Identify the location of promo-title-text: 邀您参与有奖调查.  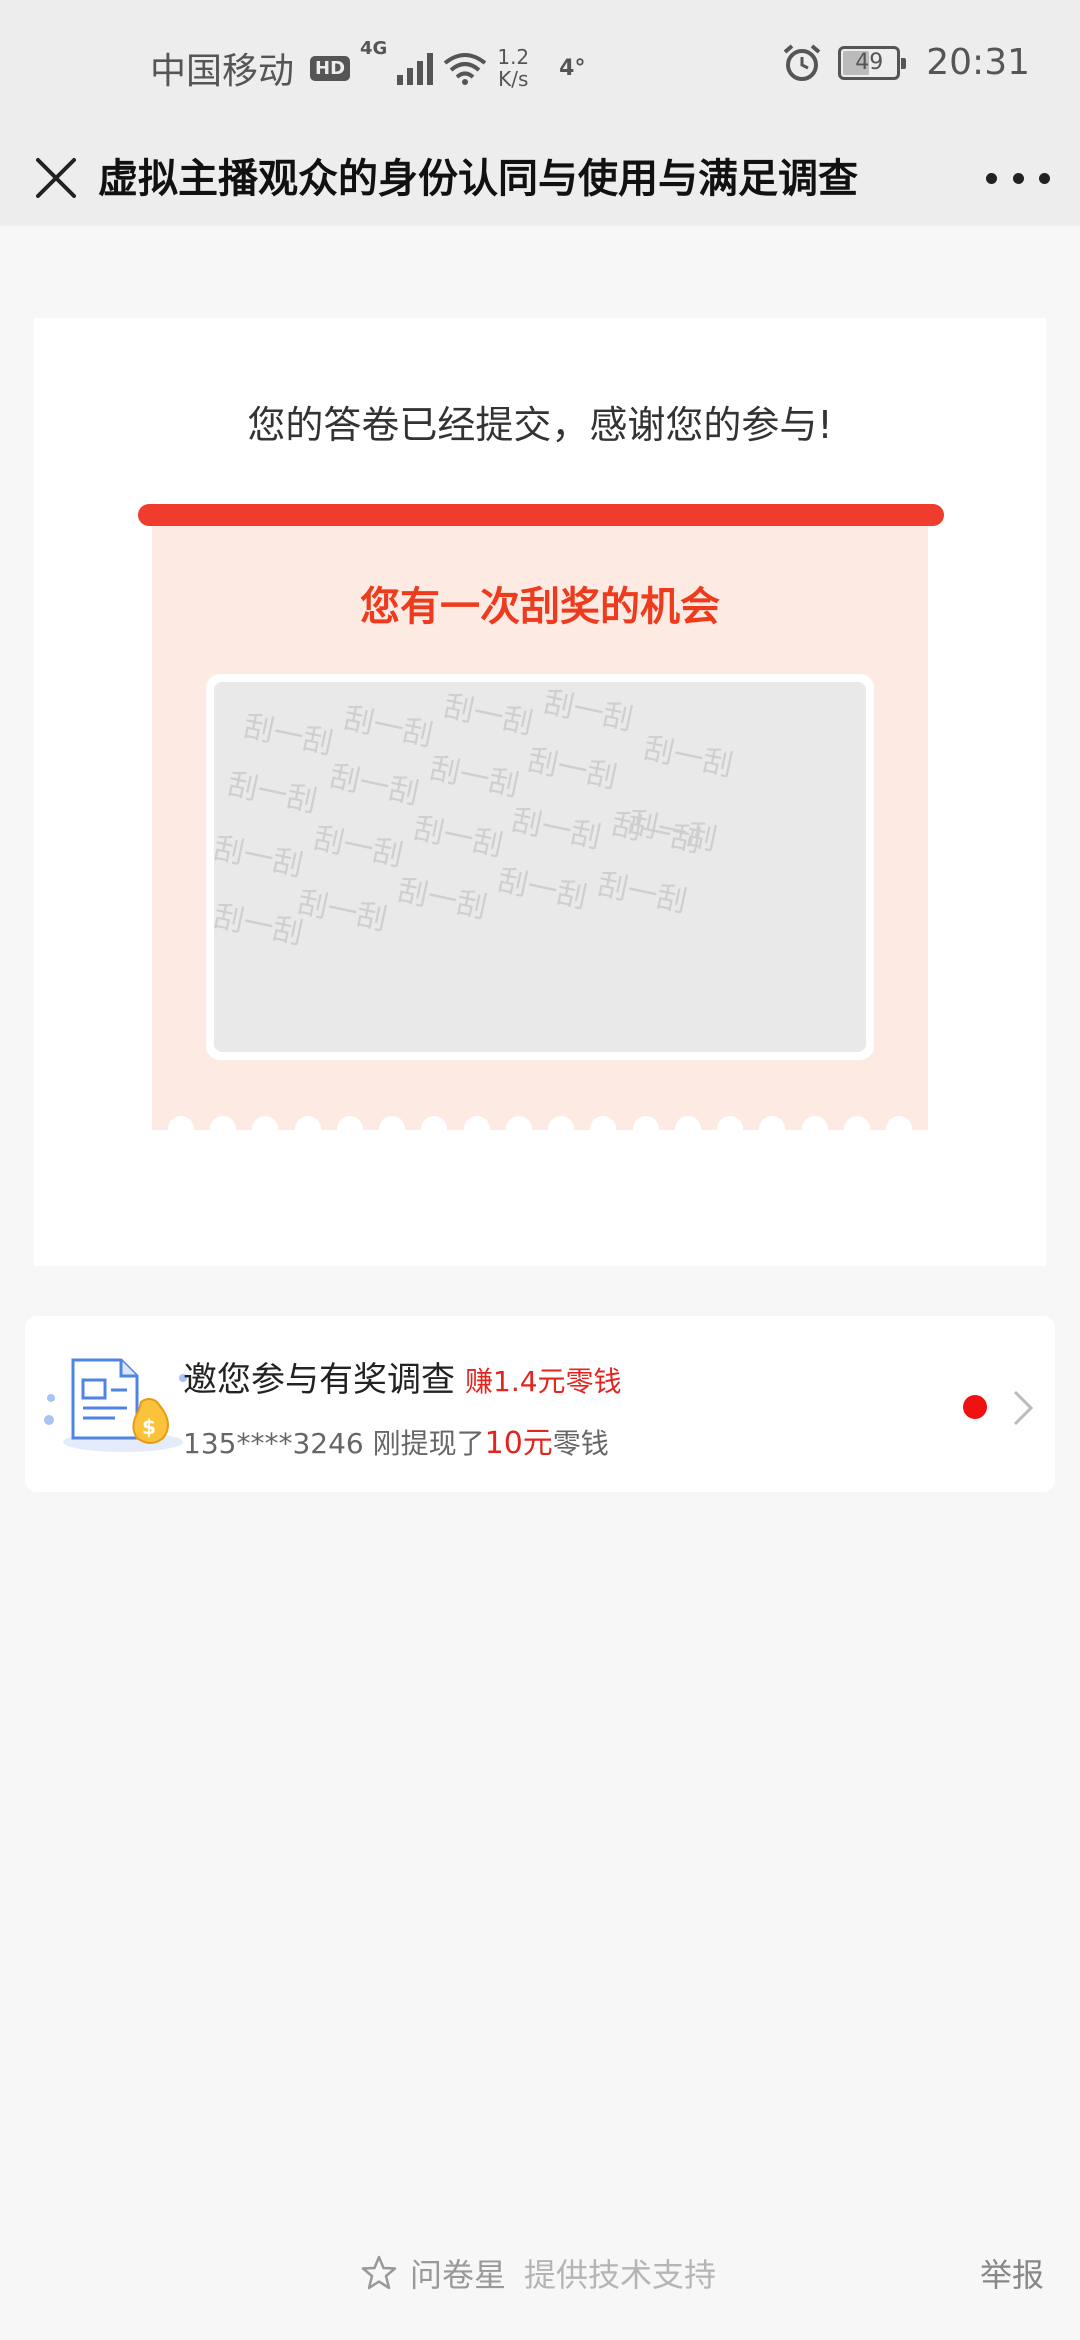
(319, 1380).